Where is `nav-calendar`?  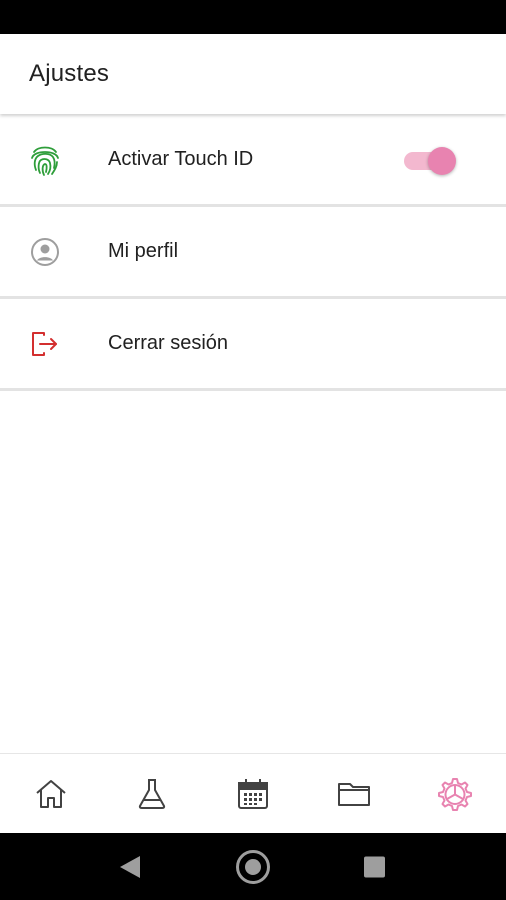
nav-calendar is located at coordinates (253, 794).